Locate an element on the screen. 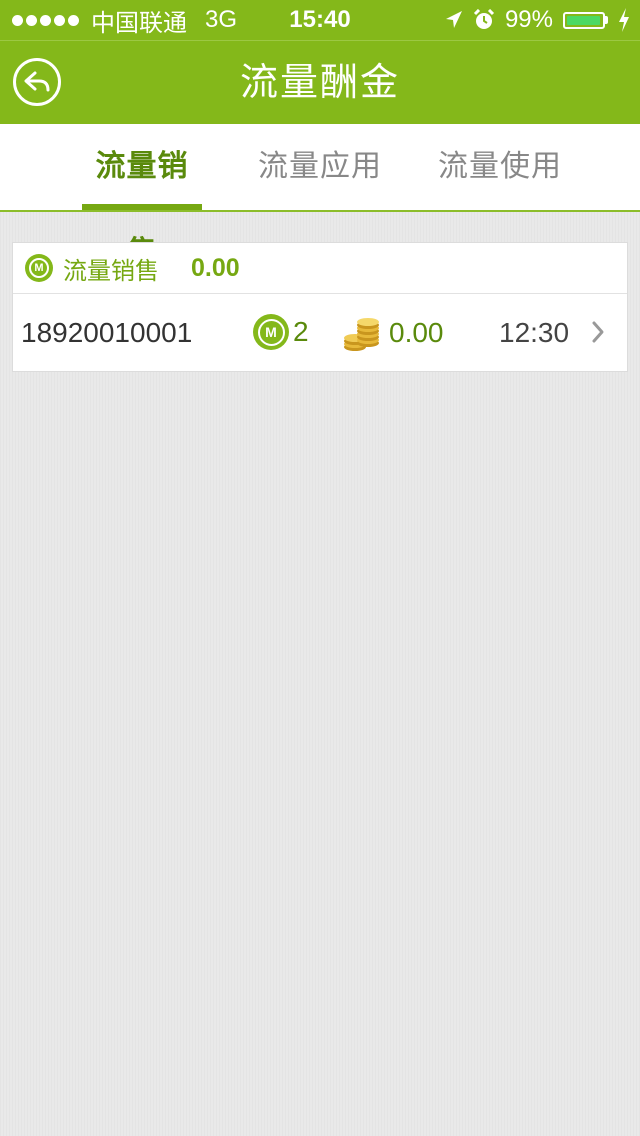 This screenshot has width=640, height=1136. record-row: 18920010001 M 2 0.00 12:30 is located at coordinates (320, 332).